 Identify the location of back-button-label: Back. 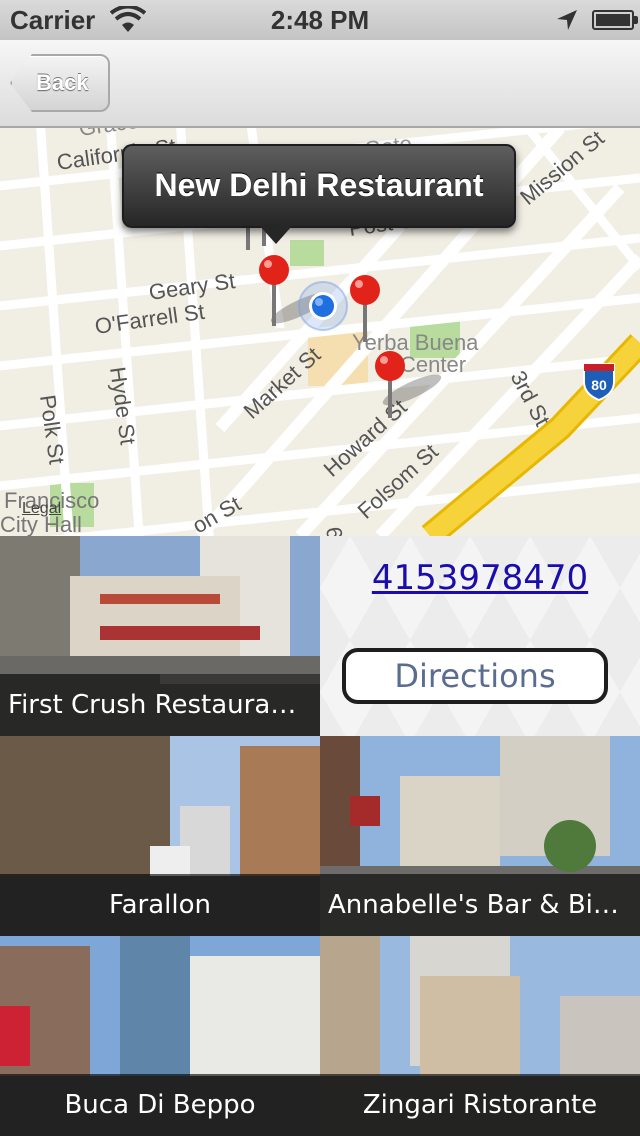
(62, 82).